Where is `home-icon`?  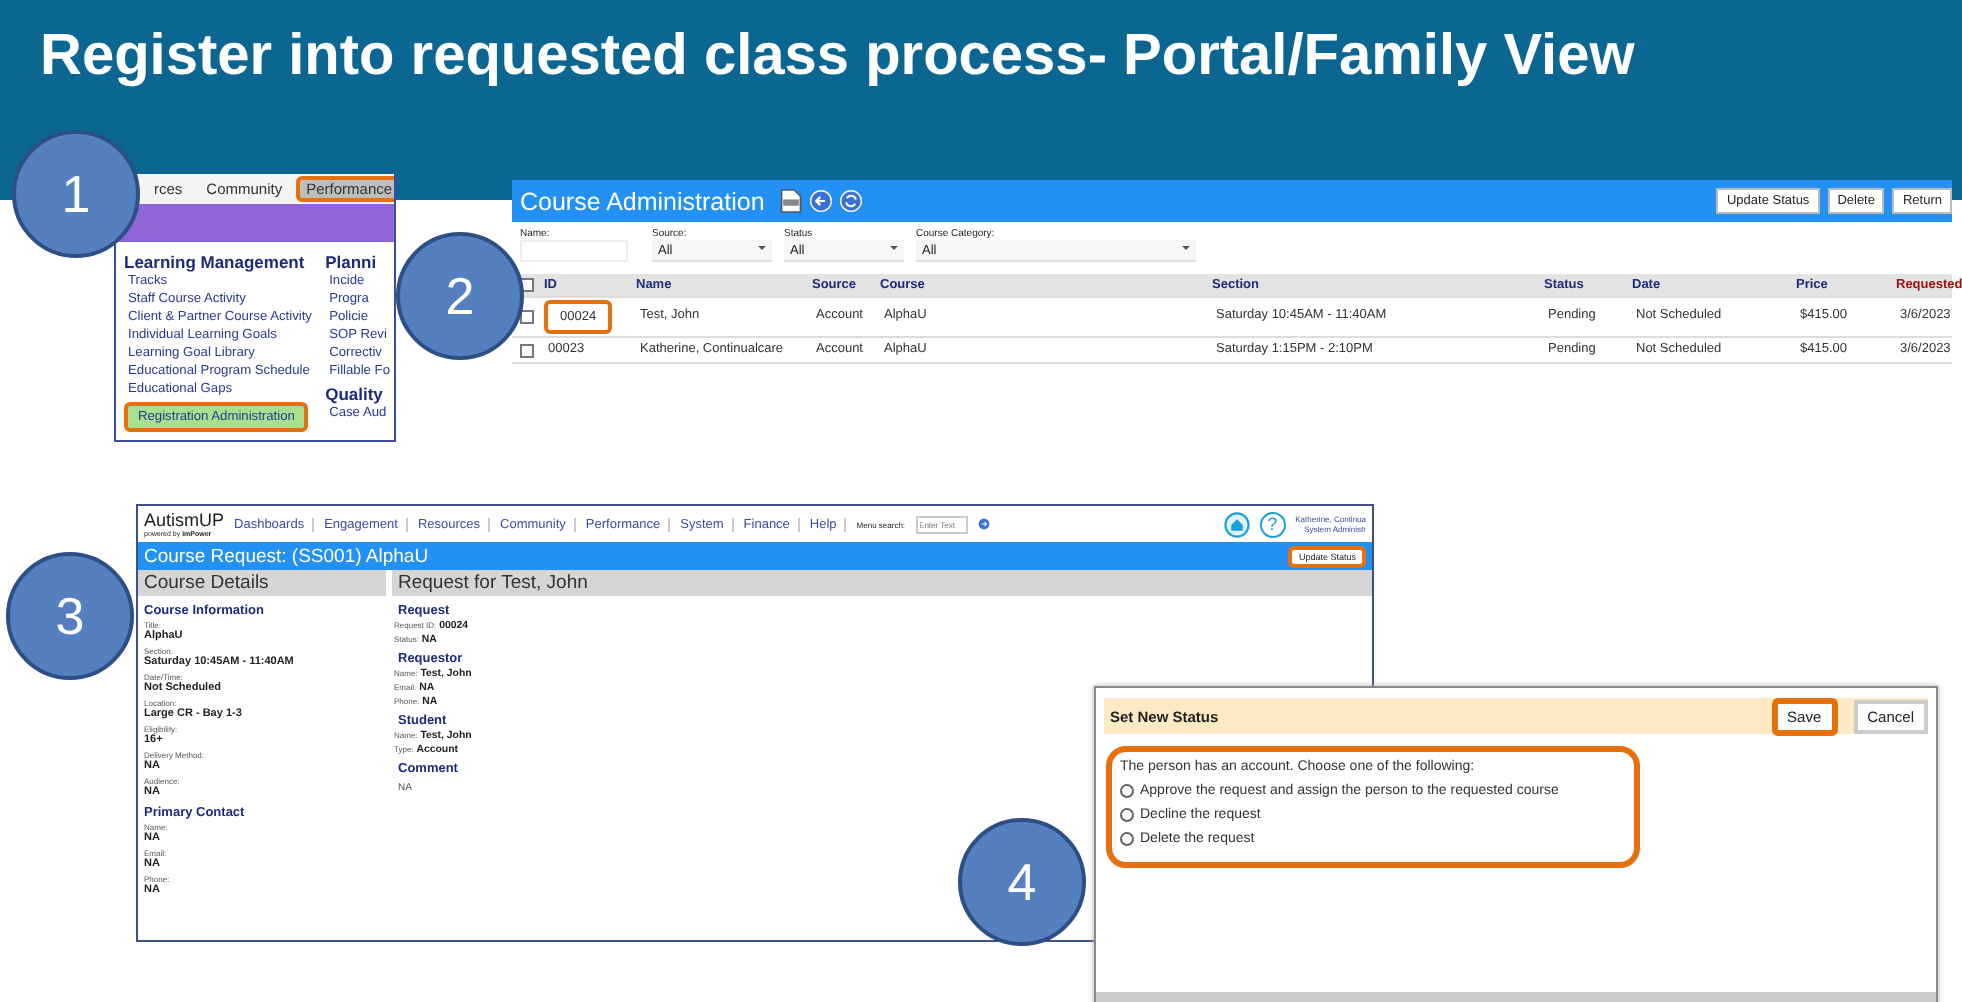 home-icon is located at coordinates (1236, 524).